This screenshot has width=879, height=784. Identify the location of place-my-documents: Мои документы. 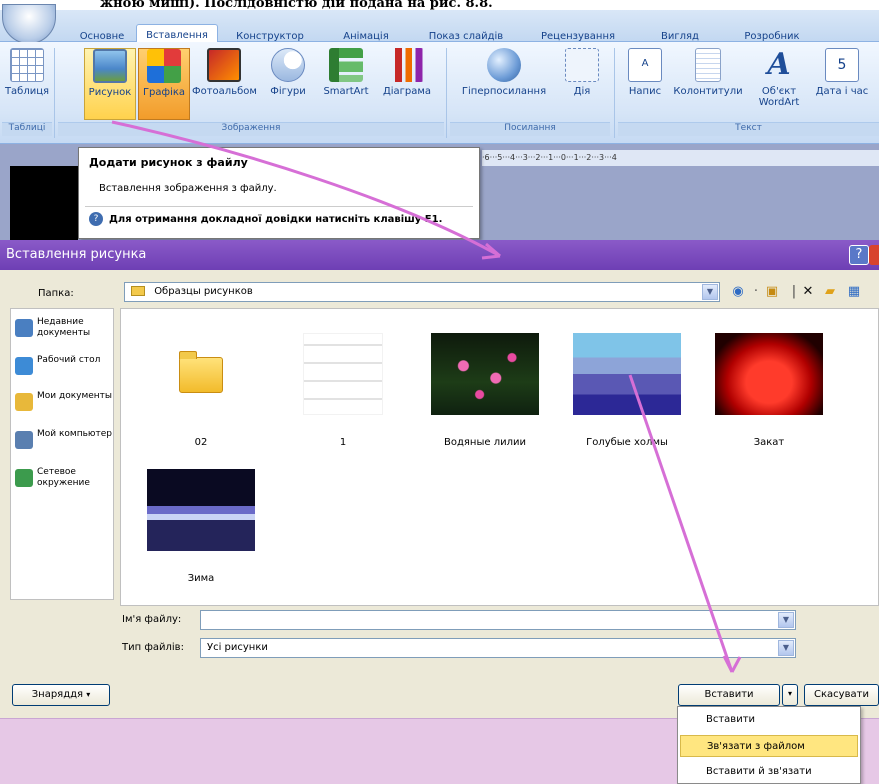
(64, 401).